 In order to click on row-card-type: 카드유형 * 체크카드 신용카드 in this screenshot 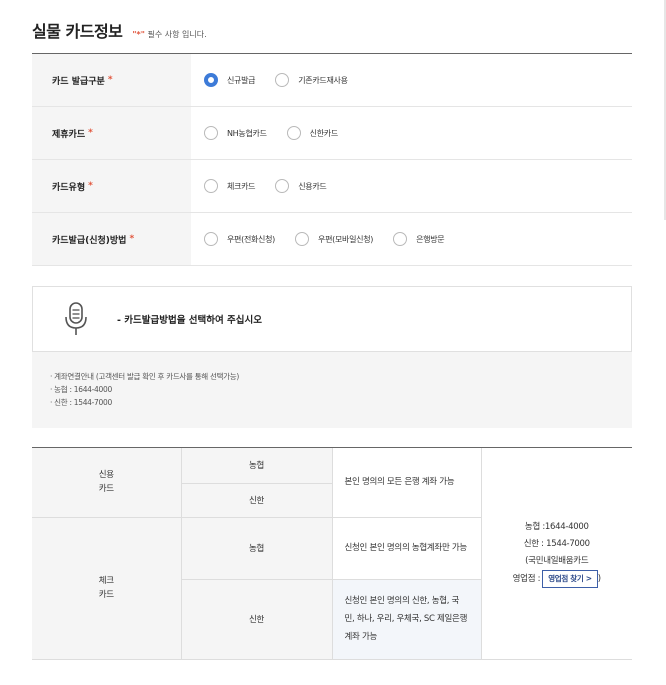, I will do `click(332, 186)`.